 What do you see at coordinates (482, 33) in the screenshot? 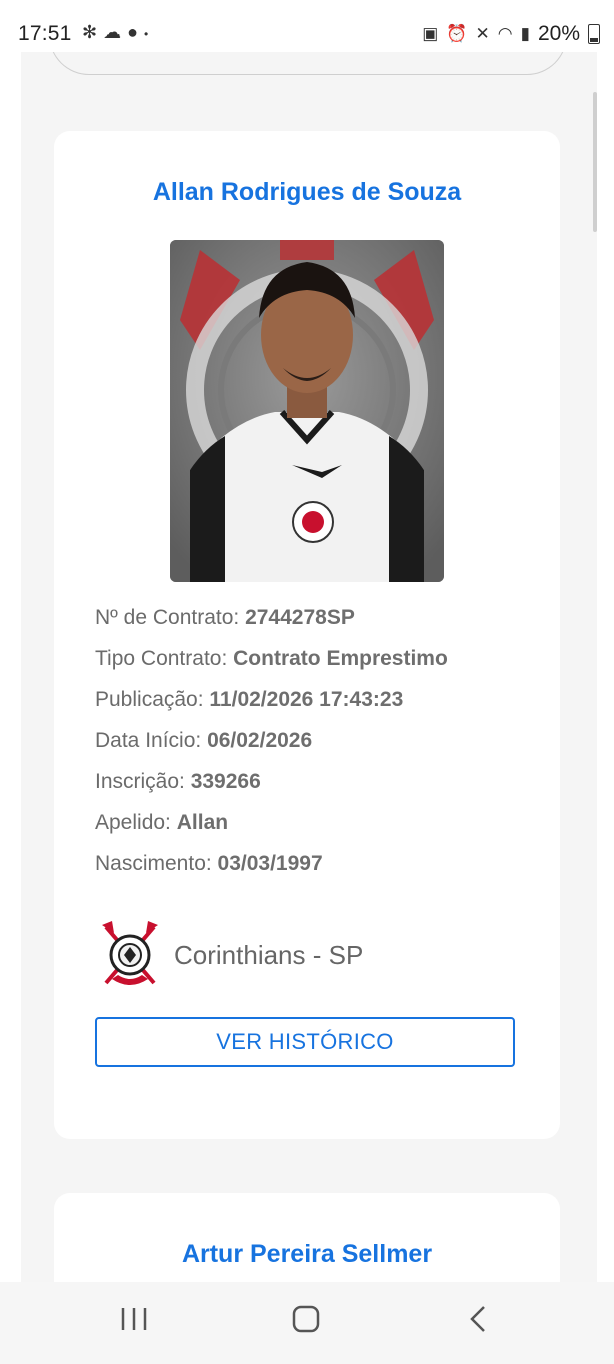
I see `mute-icon: ✕` at bounding box center [482, 33].